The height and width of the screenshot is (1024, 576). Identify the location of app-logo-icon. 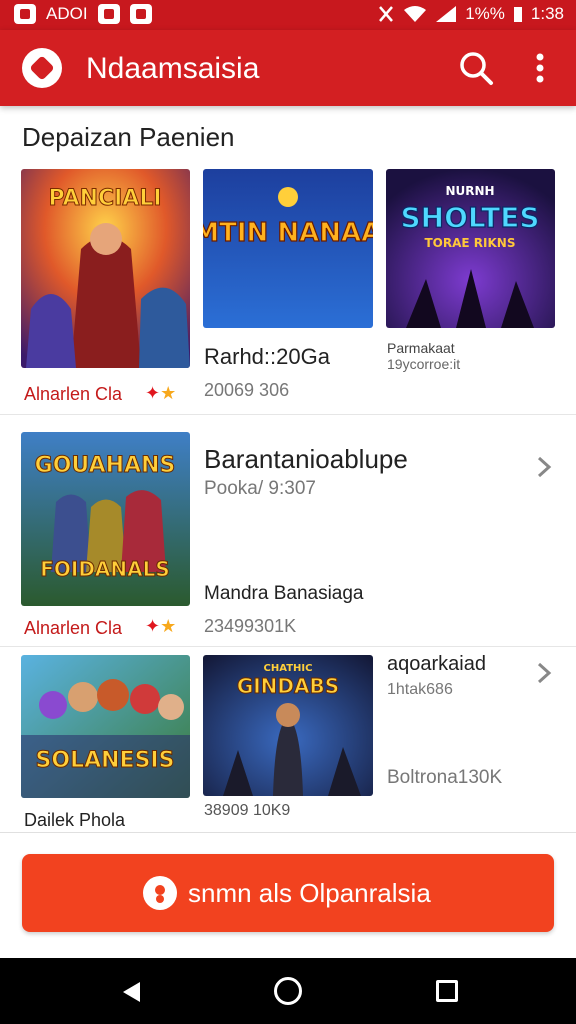
(42, 68).